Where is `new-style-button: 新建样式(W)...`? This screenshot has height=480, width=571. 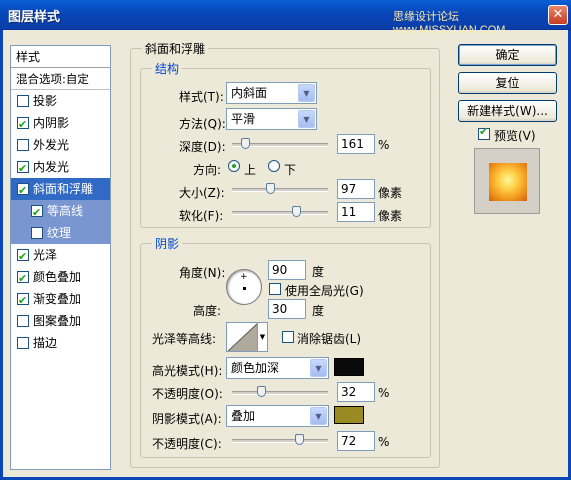 new-style-button: 新建样式(W)... is located at coordinates (507, 111).